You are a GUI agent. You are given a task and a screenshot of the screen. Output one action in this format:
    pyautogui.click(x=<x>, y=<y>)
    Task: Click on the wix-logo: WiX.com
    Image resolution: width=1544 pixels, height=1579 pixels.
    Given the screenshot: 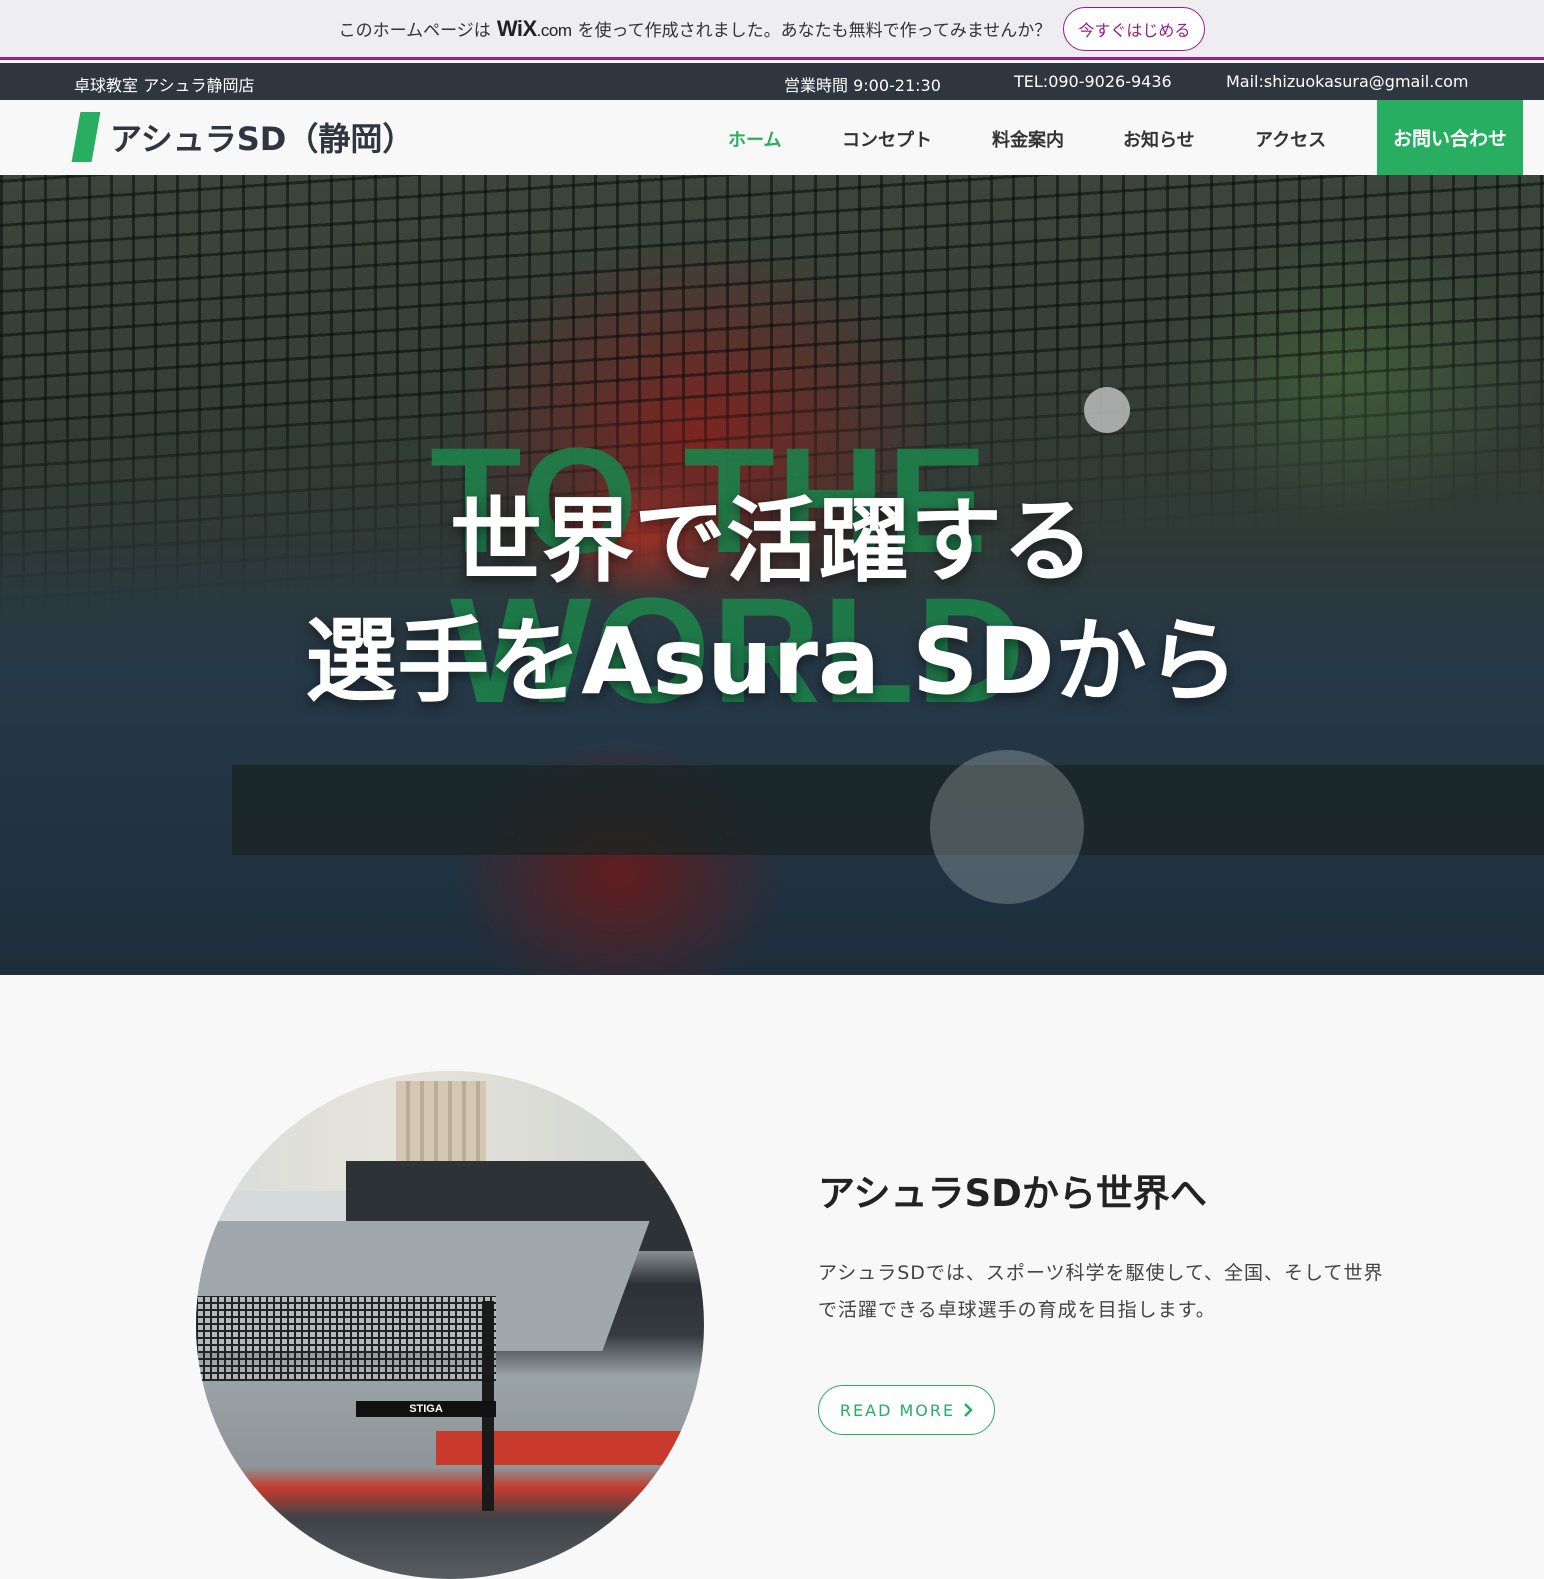 What is the action you would take?
    pyautogui.click(x=534, y=29)
    